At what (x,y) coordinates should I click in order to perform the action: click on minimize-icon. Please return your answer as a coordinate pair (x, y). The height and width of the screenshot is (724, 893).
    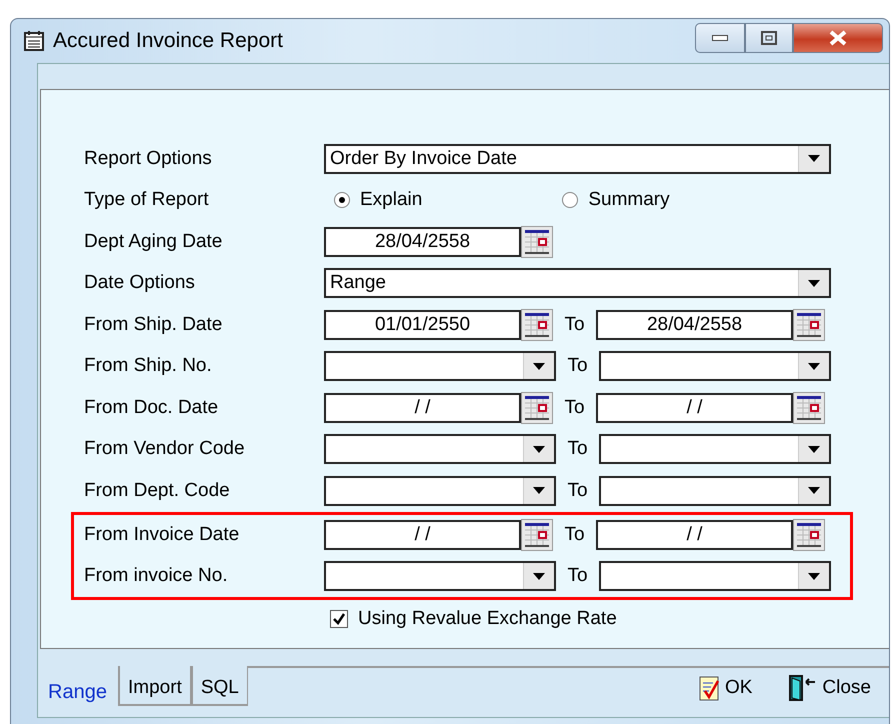
    Looking at the image, I should click on (720, 38).